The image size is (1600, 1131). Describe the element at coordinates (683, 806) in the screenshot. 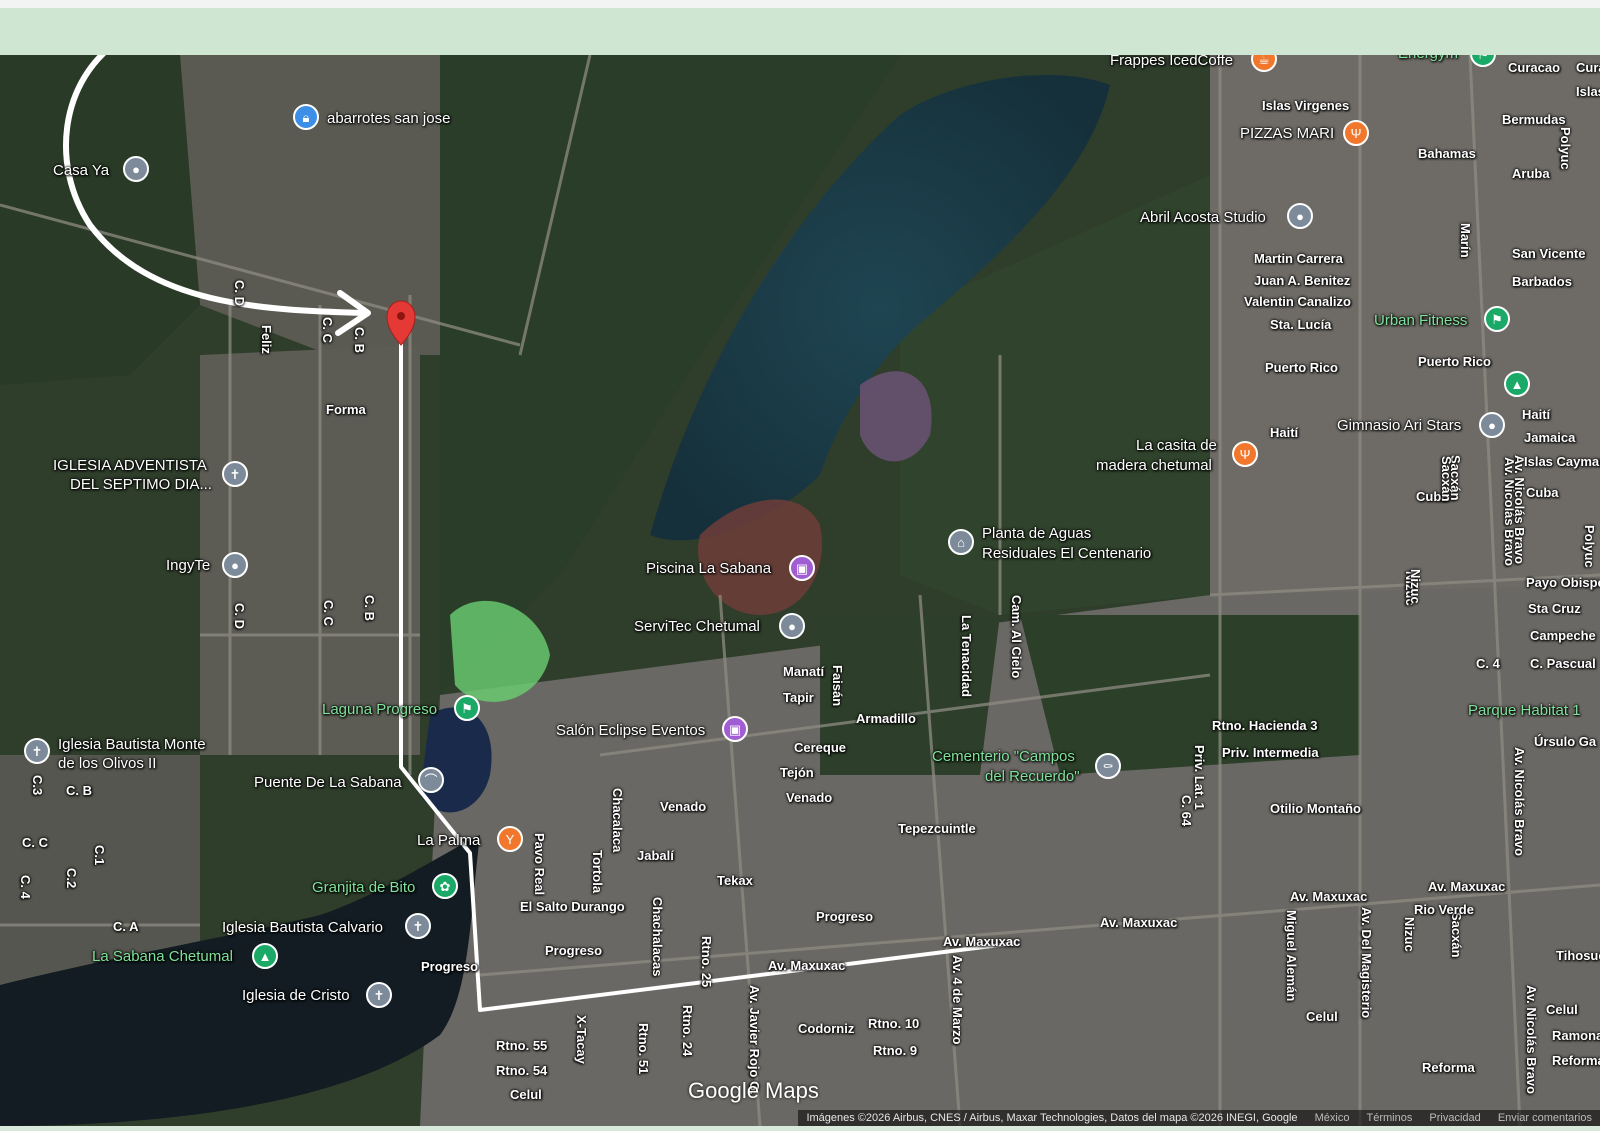

I see `street-label: Venado` at that location.